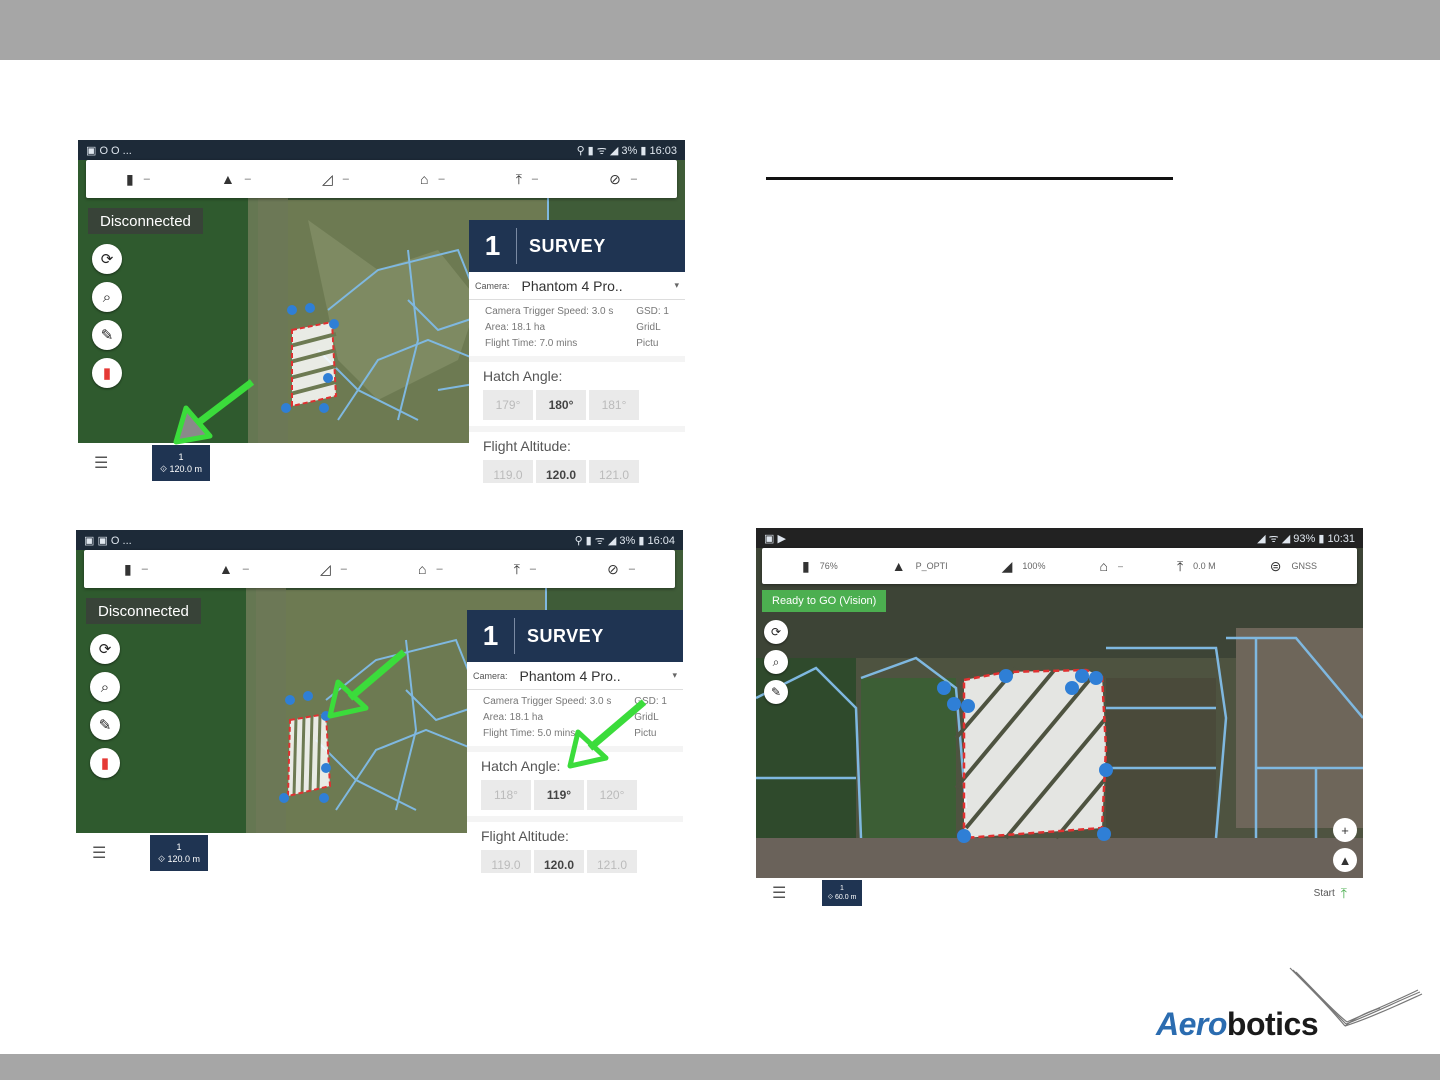  I want to click on hatch-angle-prev: 179°, so click(508, 405).